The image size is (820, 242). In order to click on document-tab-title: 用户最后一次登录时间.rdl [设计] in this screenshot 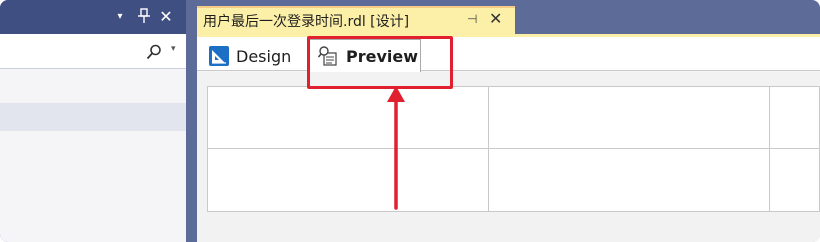, I will do `click(306, 22)`.